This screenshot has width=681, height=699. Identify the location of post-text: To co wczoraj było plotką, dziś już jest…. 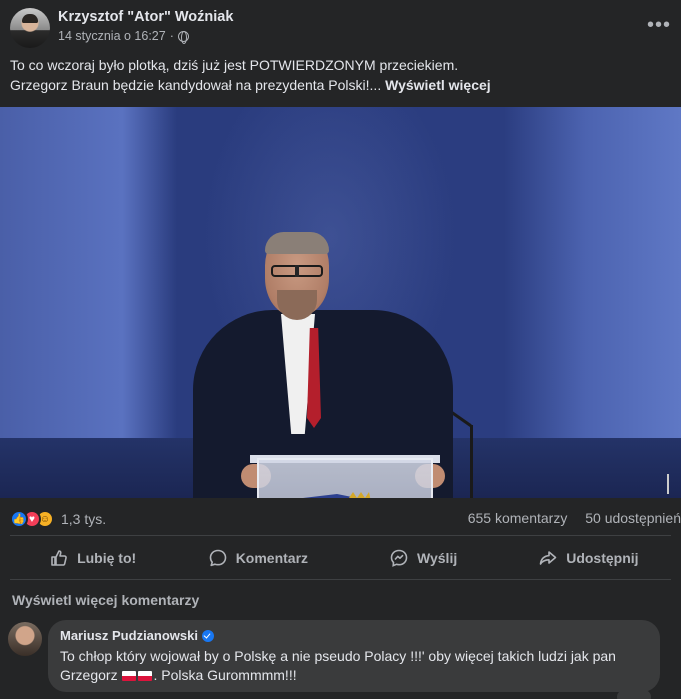
(340, 75).